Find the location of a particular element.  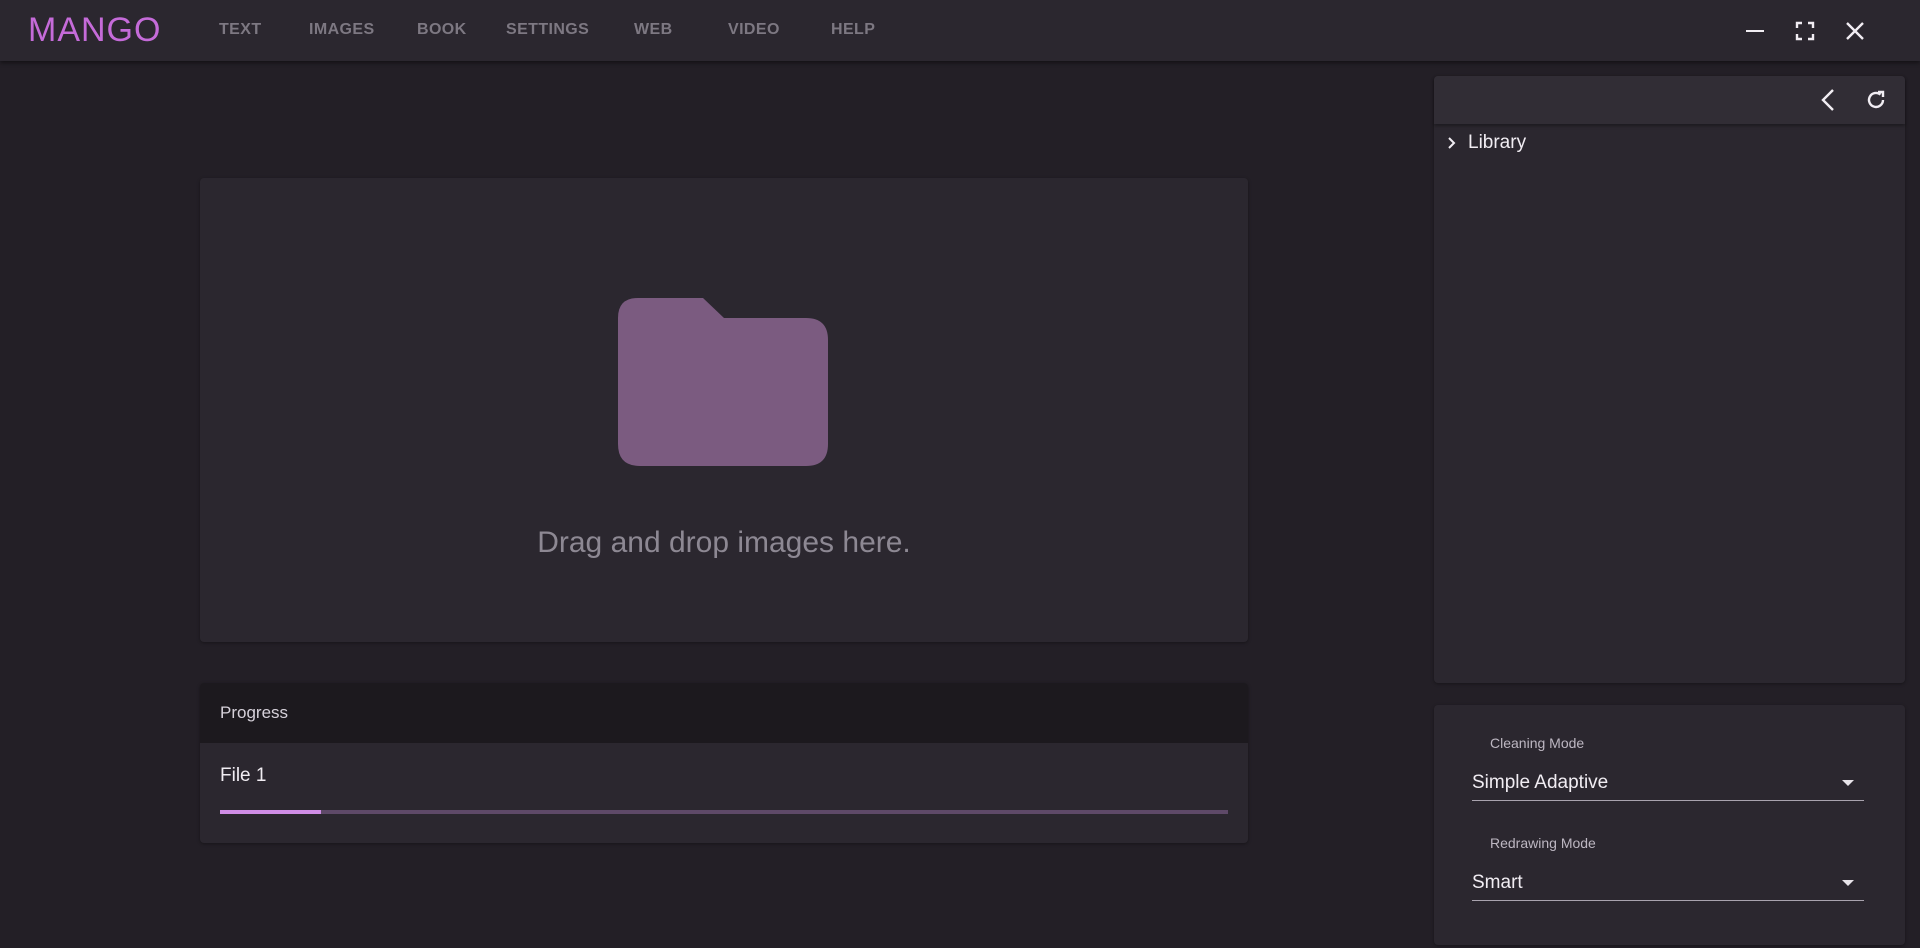

refresh-icon is located at coordinates (1876, 99).